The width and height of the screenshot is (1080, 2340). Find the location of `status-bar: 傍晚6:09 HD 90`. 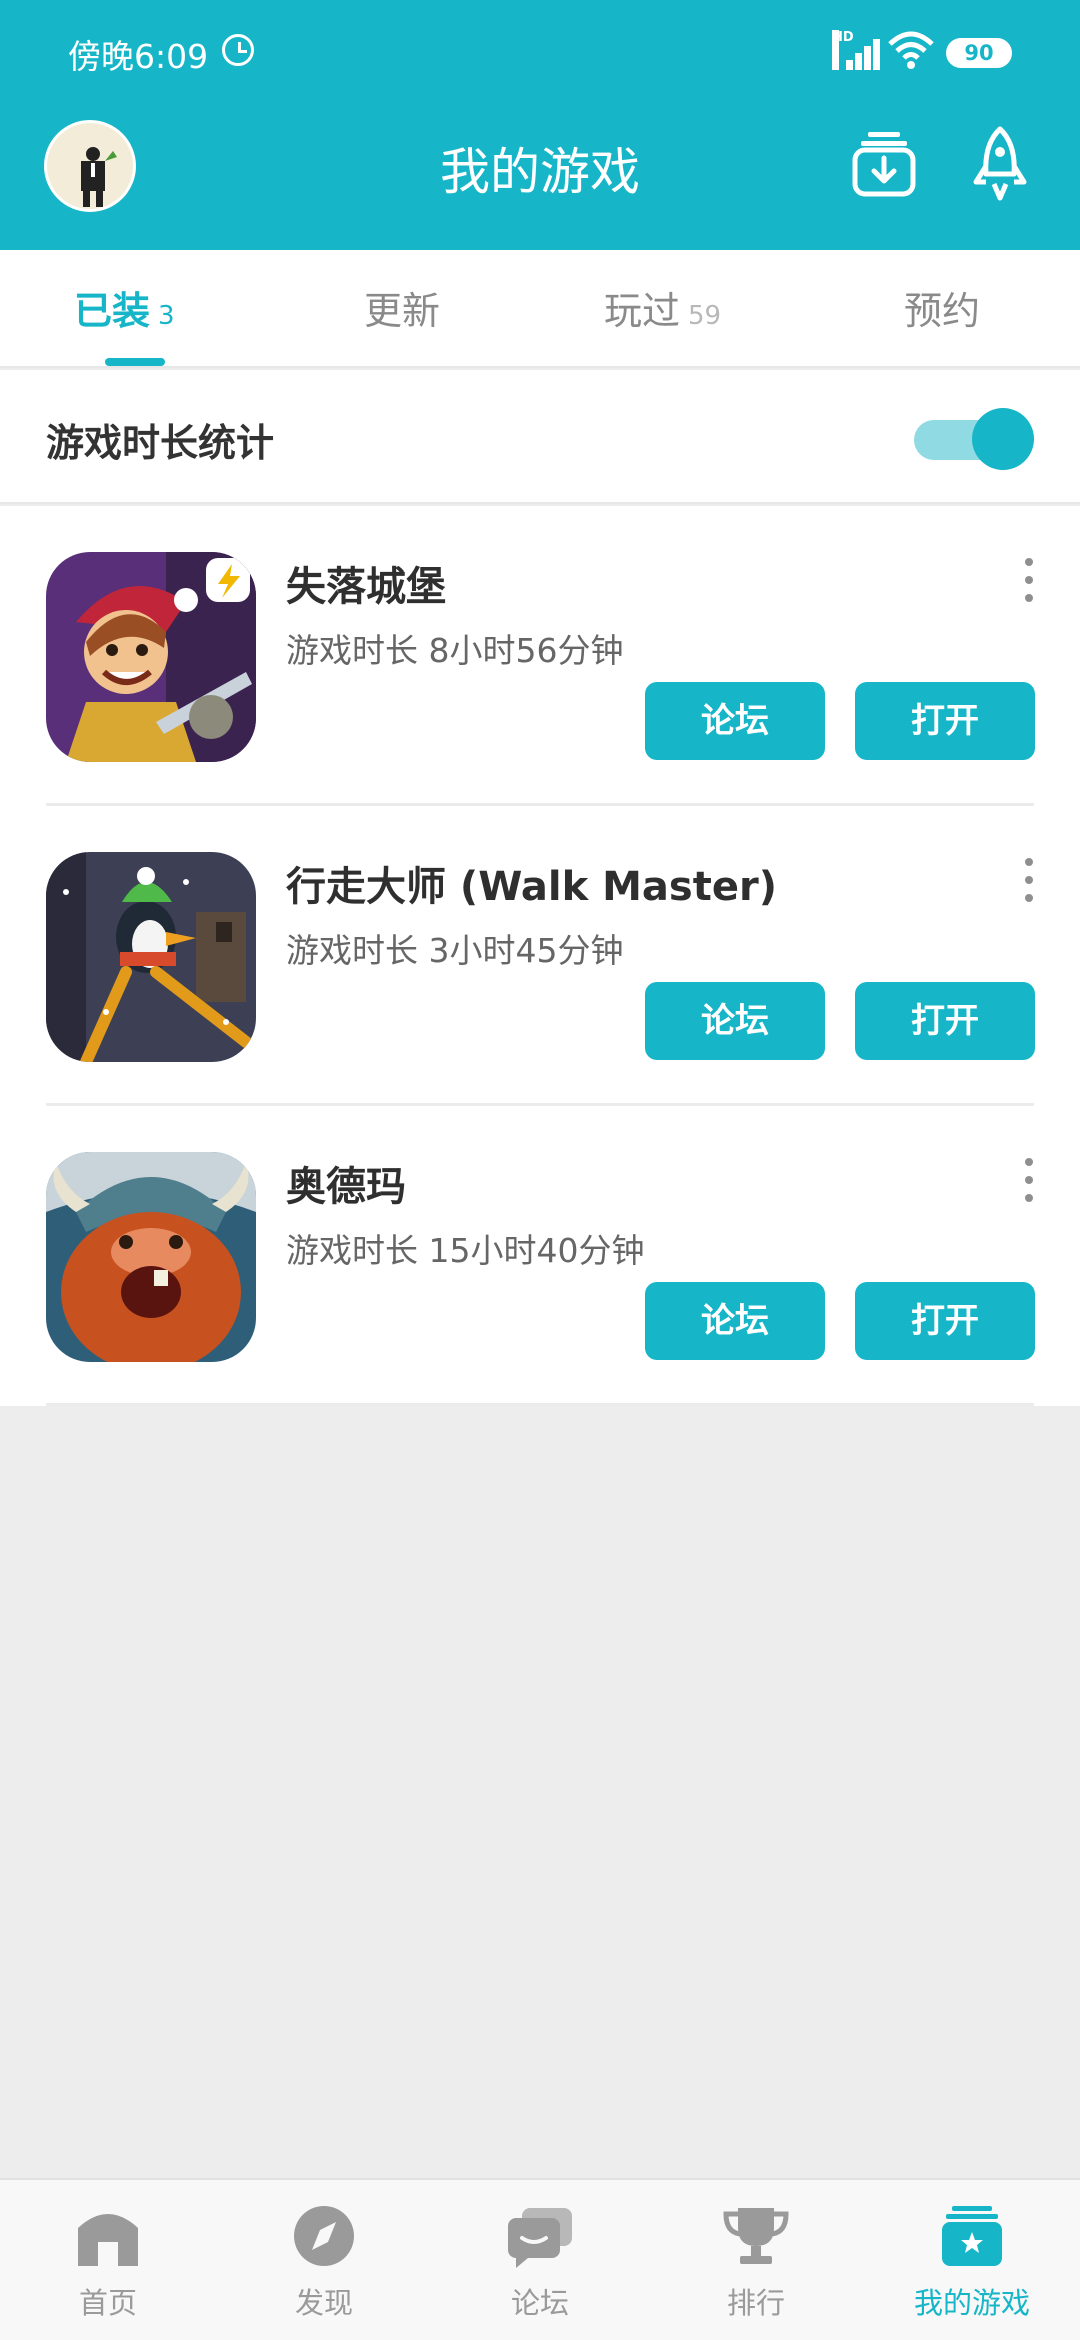

status-bar: 傍晚6:09 HD 90 is located at coordinates (540, 55).